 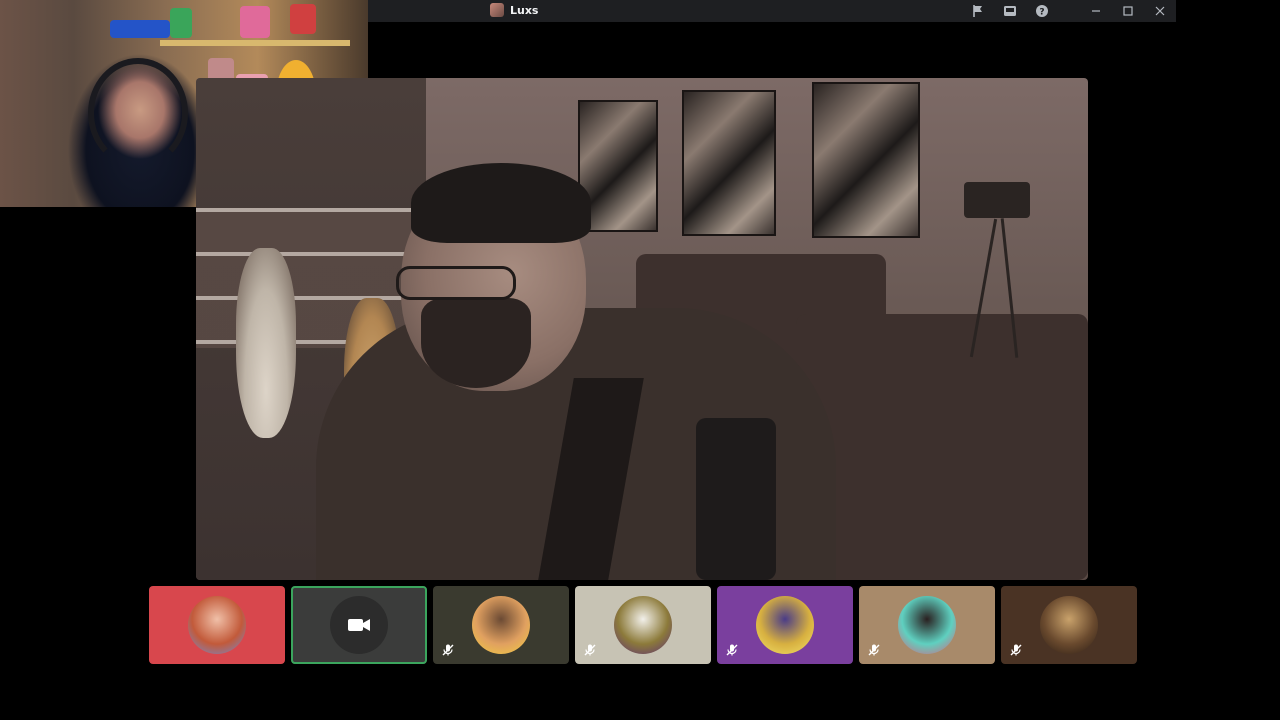 I want to click on flag-icon, so click(x=978, y=11).